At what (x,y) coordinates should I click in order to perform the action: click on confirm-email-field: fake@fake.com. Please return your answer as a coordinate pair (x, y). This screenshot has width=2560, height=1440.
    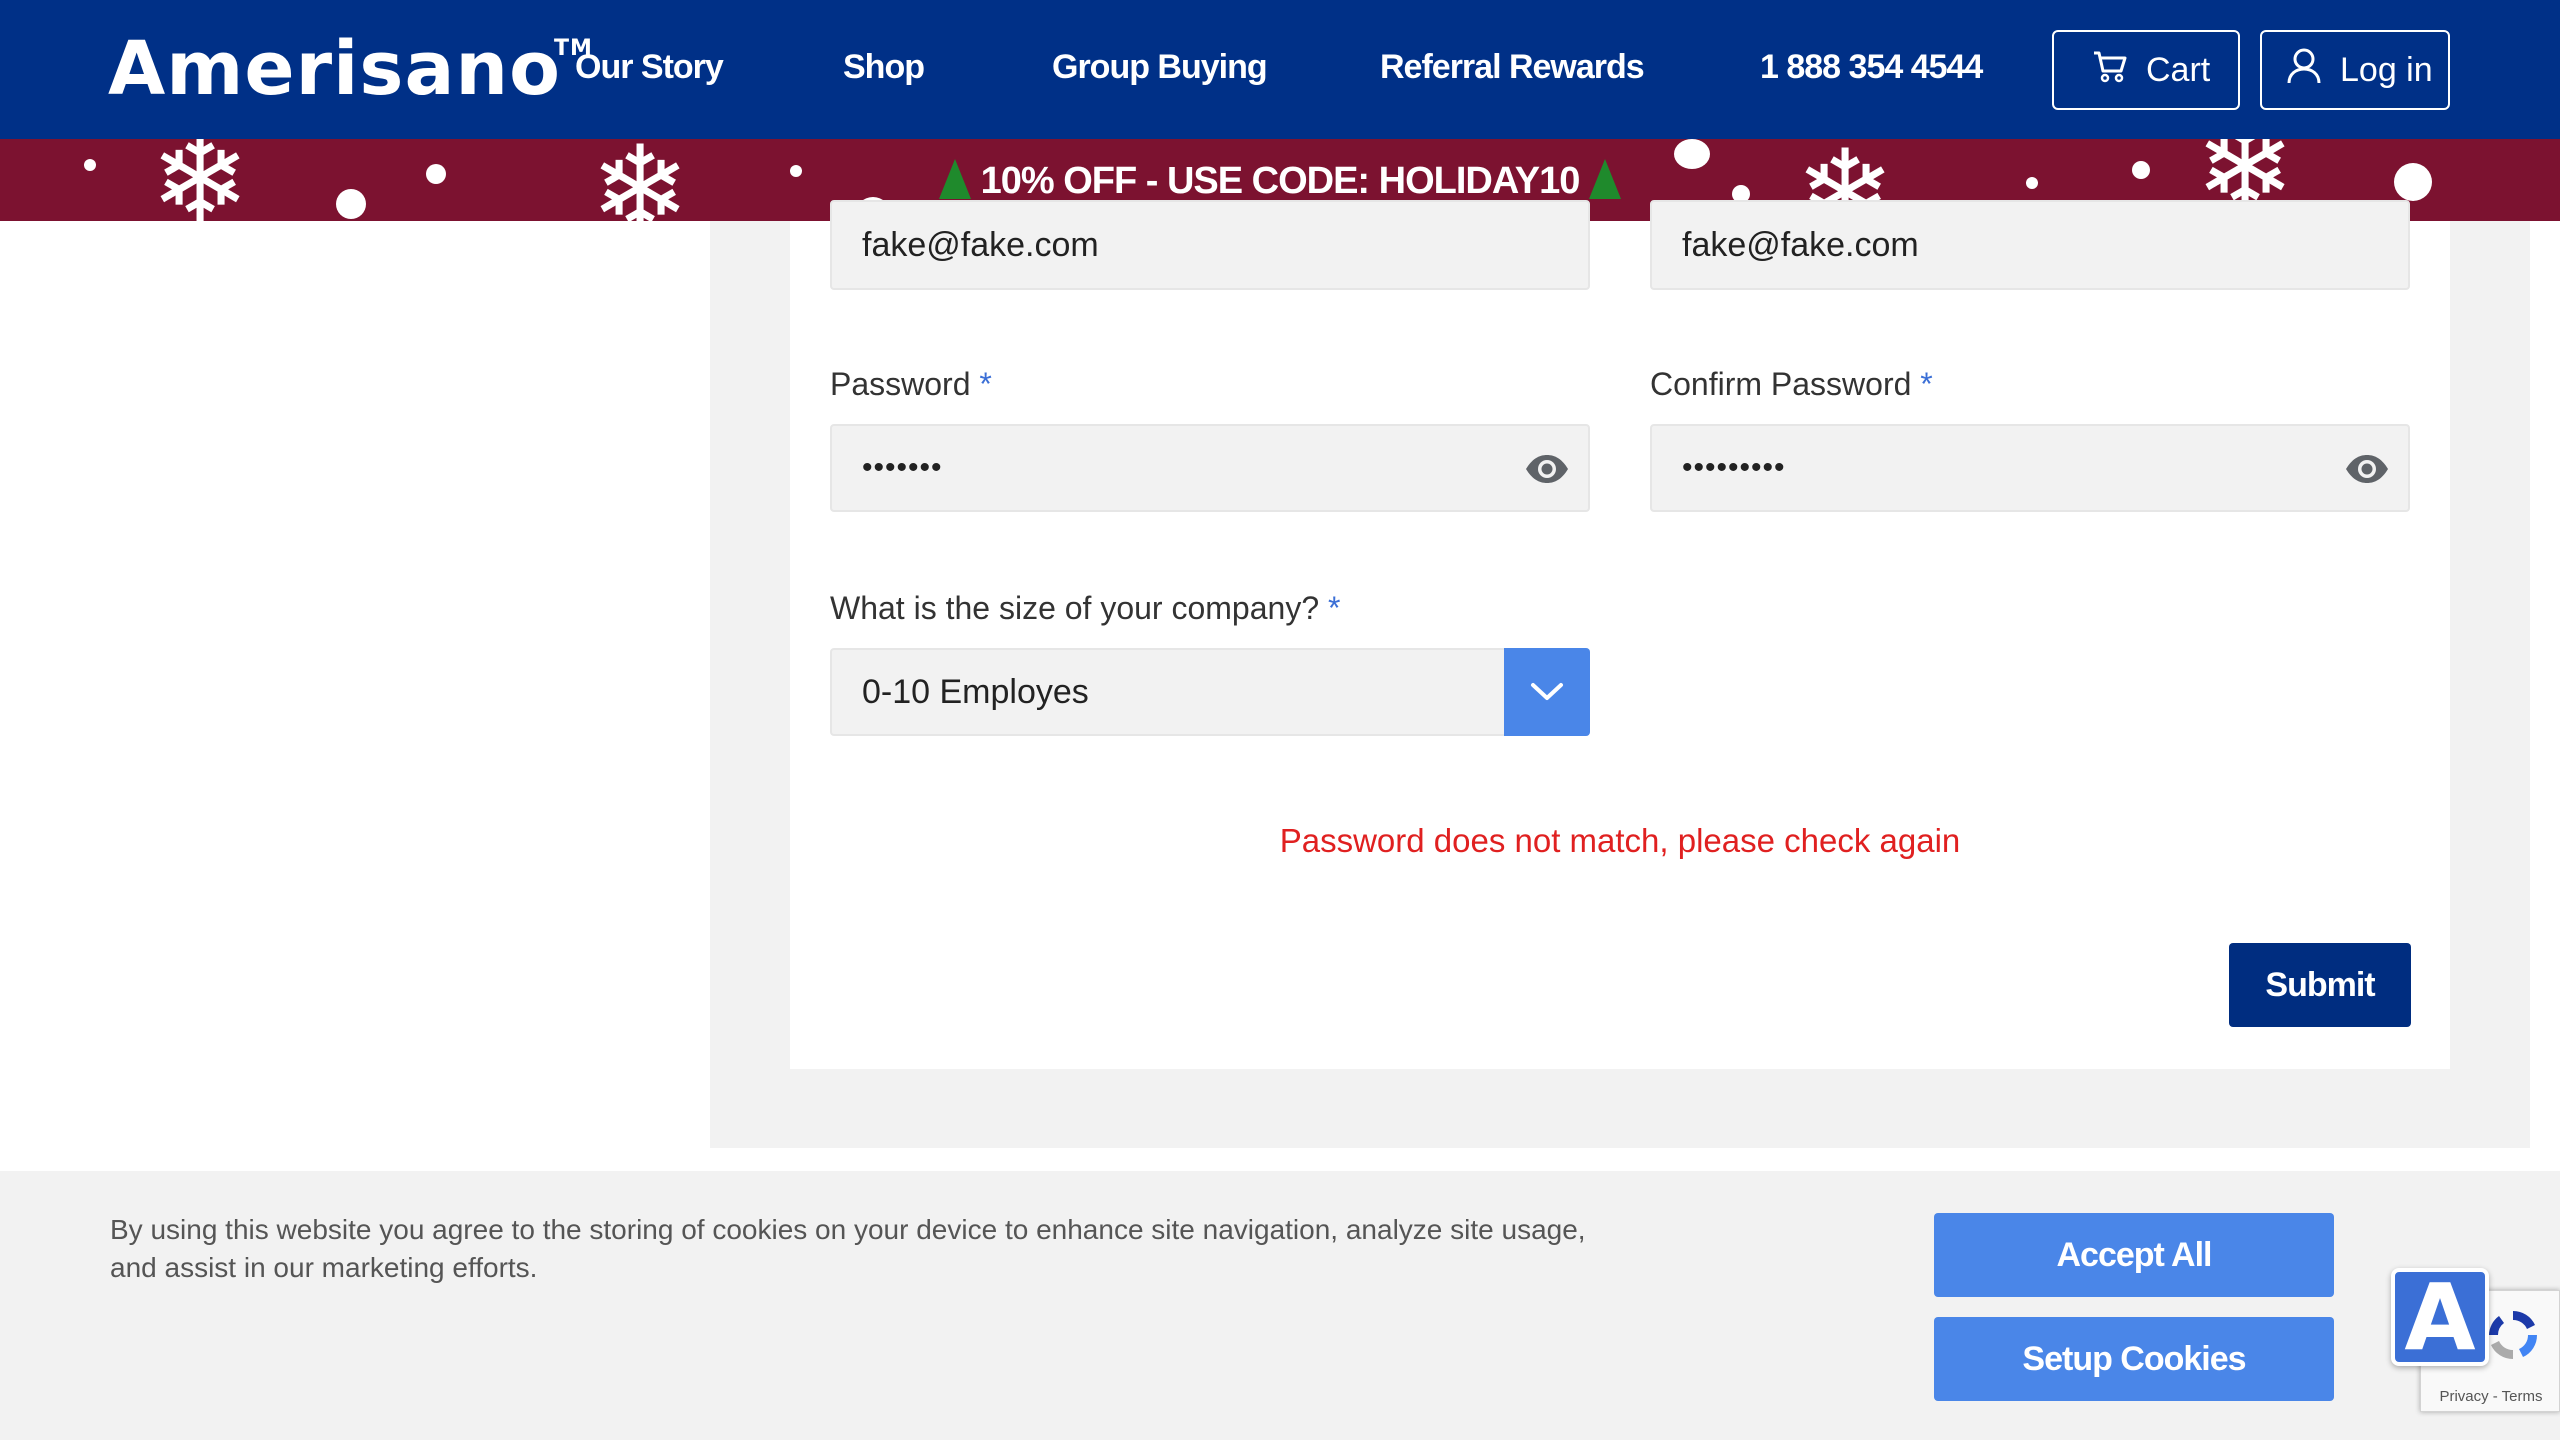
    Looking at the image, I should click on (2030, 245).